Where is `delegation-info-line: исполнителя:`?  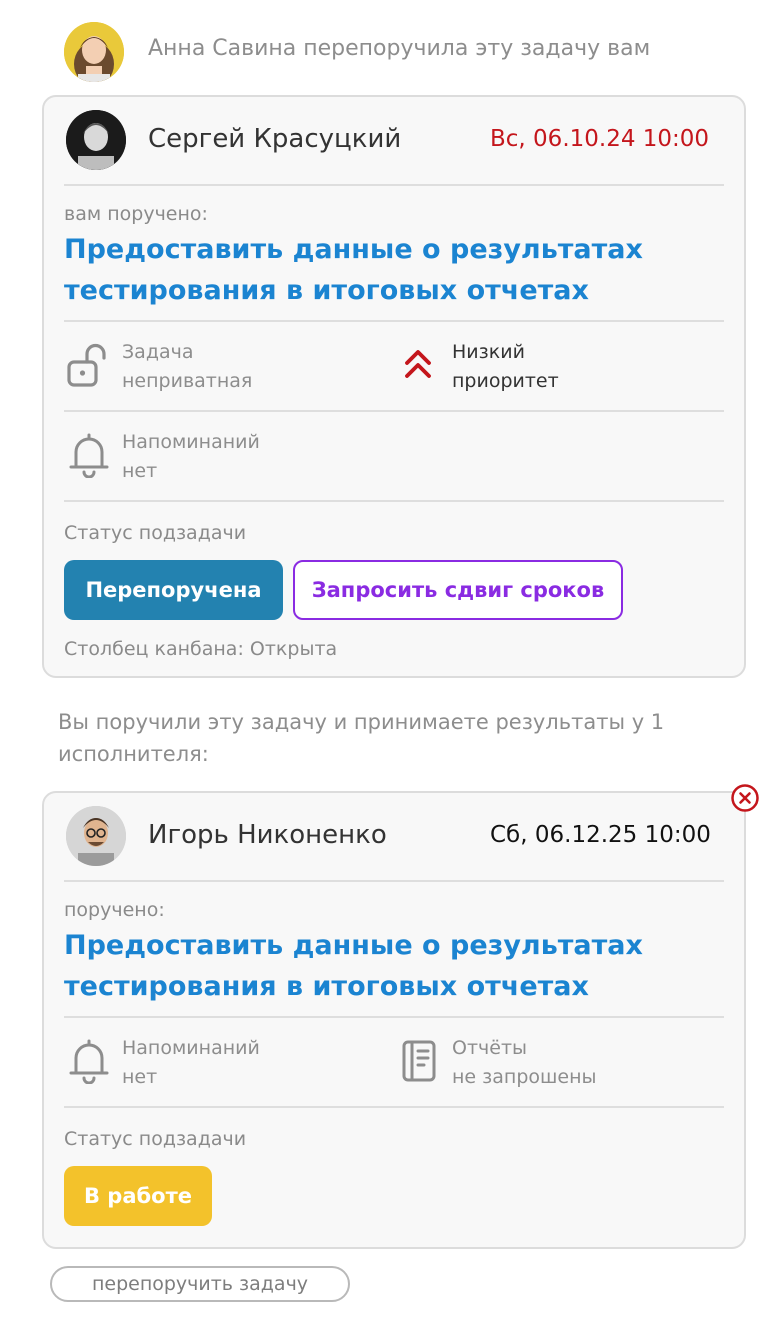
delegation-info-line: исполнителя: is located at coordinates (133, 754).